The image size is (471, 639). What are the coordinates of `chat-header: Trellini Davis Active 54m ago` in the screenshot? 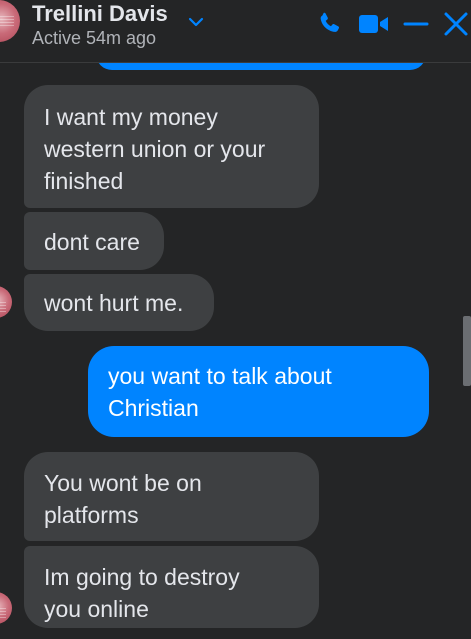 It's located at (235, 31).